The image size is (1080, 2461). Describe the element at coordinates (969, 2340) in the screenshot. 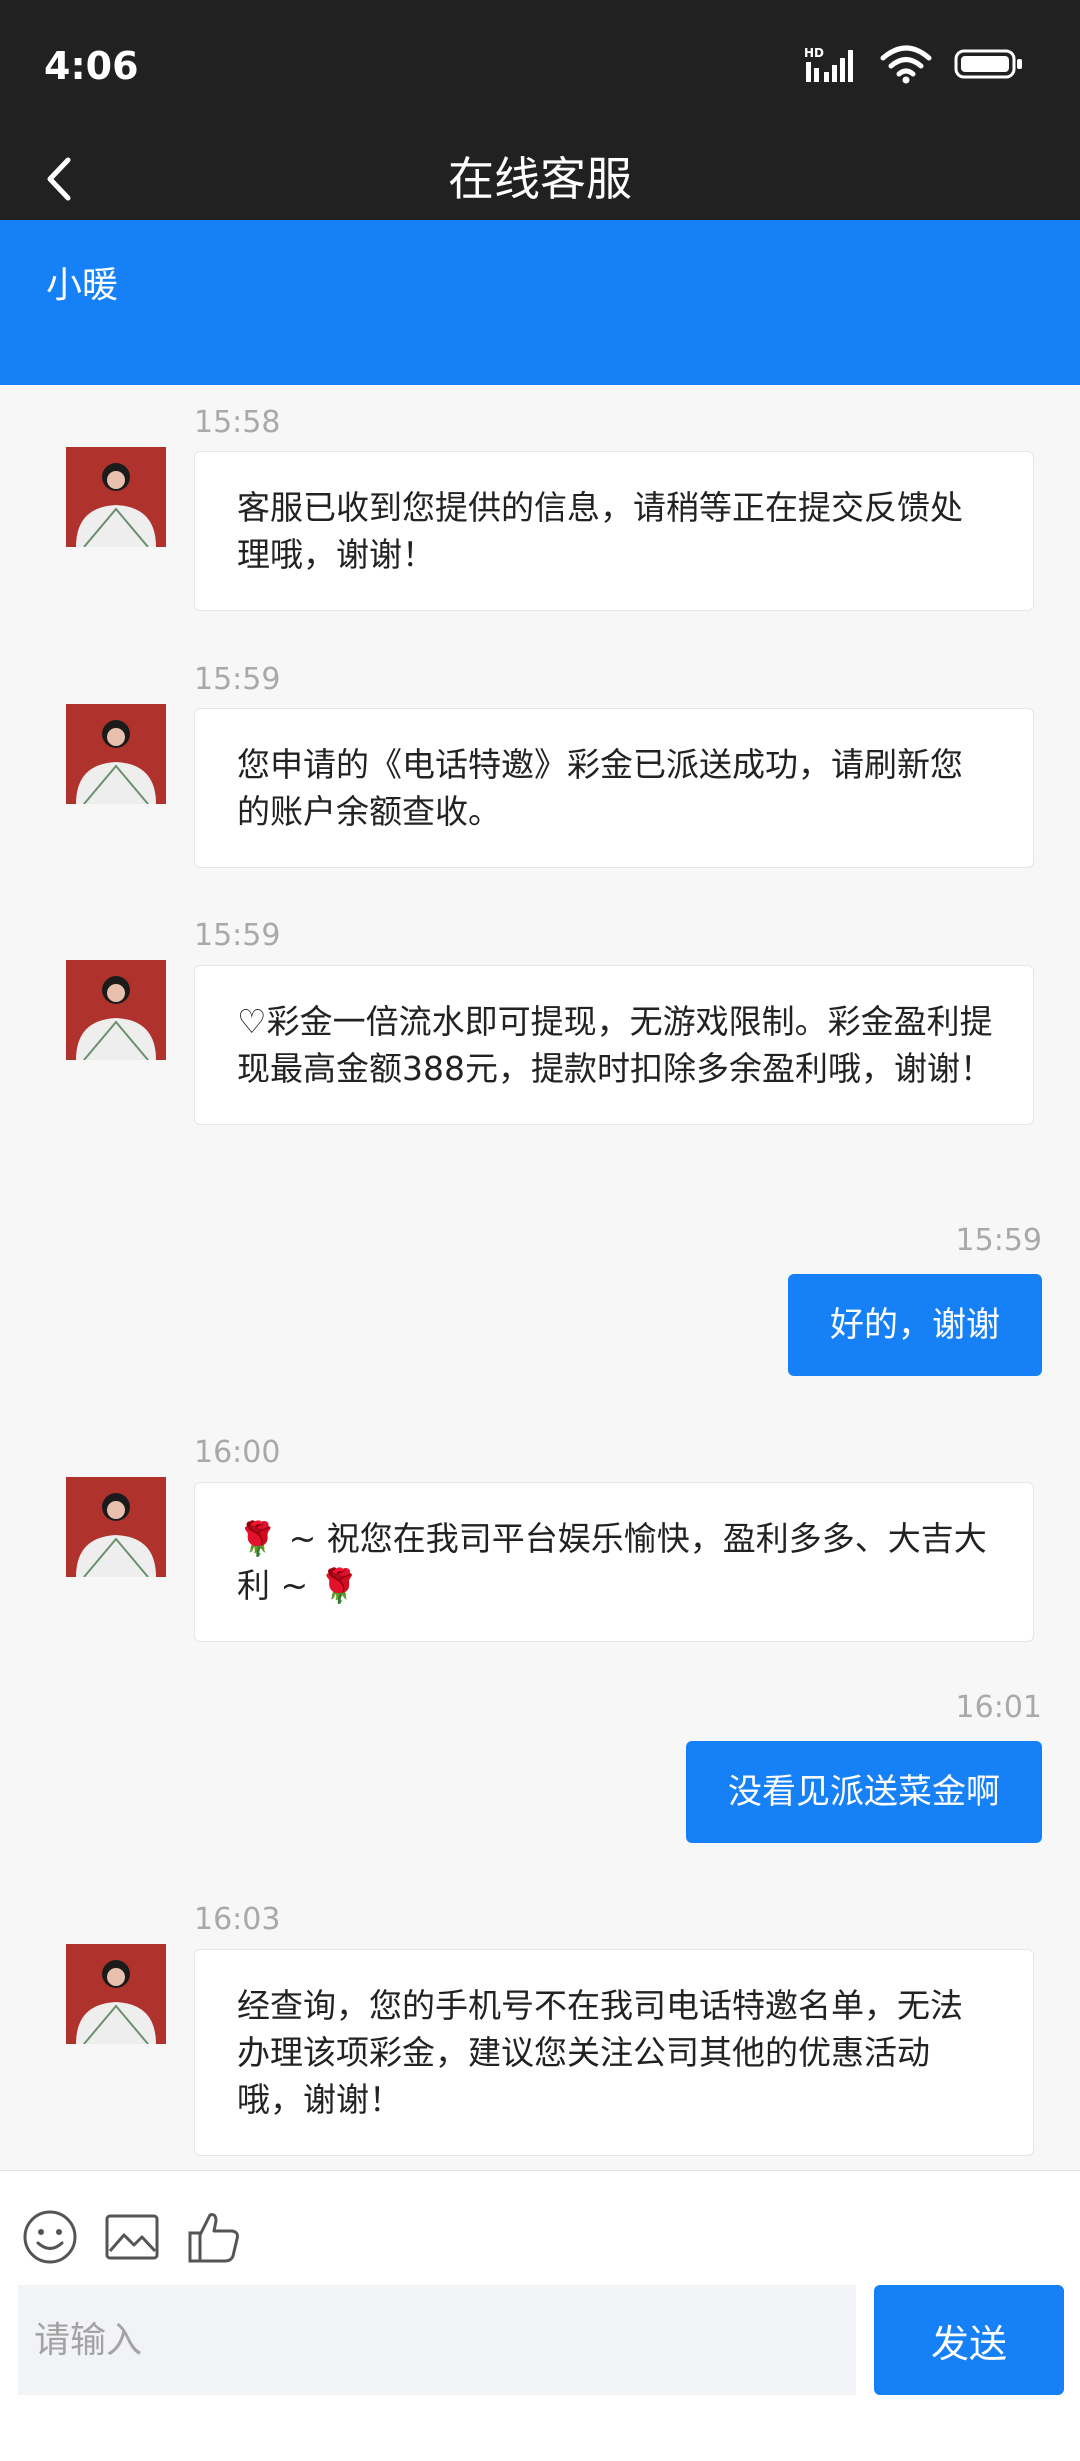

I see `send-button: 发送` at that location.